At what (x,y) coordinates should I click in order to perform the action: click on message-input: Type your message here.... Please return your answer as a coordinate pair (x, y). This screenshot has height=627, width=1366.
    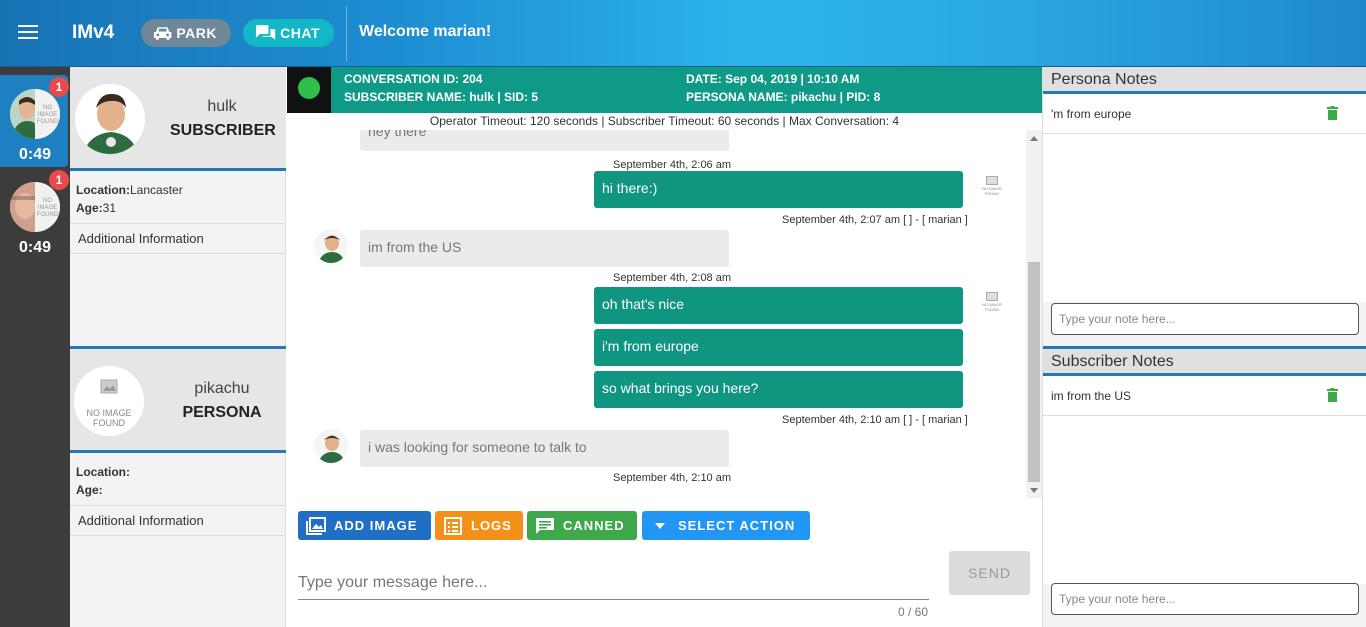
    Looking at the image, I should click on (613, 583).